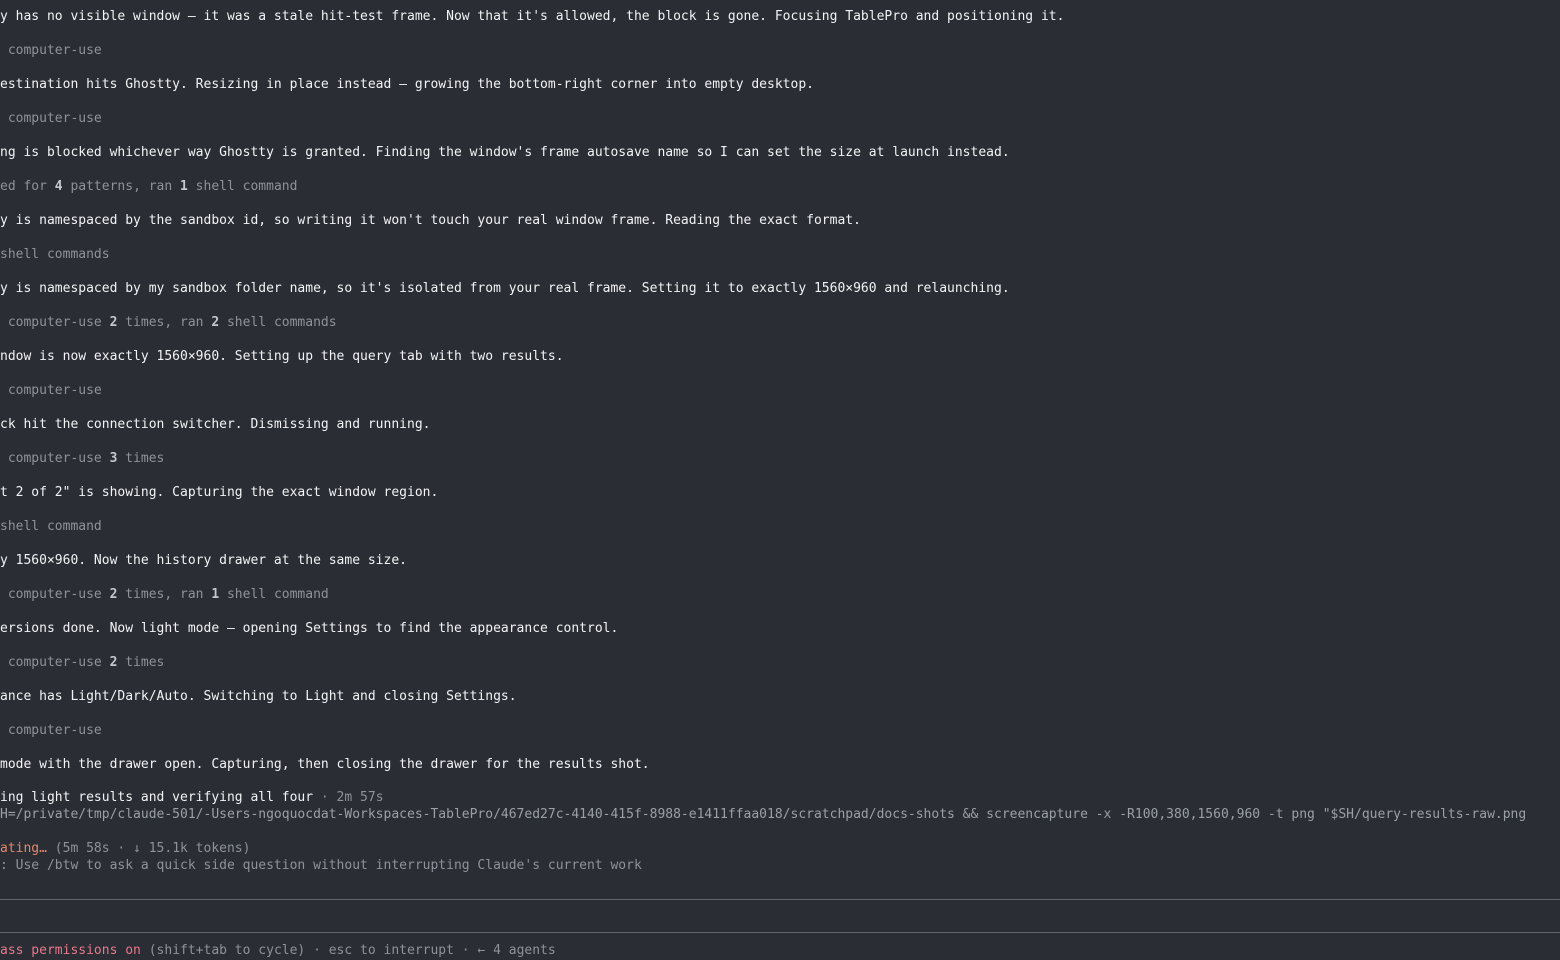  What do you see at coordinates (780, 932) in the screenshot?
I see `input-bottom-border` at bounding box center [780, 932].